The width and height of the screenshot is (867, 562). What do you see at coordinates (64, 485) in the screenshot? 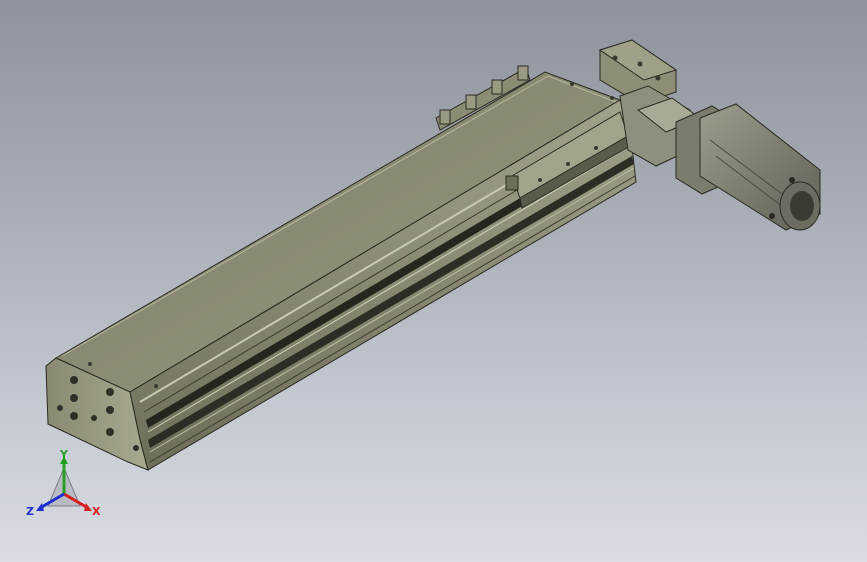
I see `coordinate-triad: Y X Z` at bounding box center [64, 485].